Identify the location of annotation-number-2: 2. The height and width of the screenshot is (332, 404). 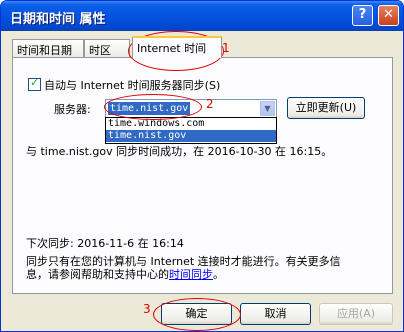
(210, 104).